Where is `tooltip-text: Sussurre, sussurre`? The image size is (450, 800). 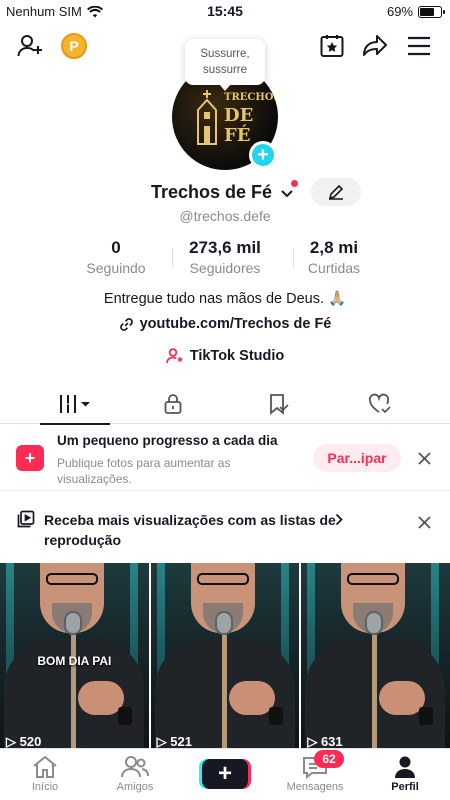 tooltip-text: Sussurre, sussurre is located at coordinates (225, 62).